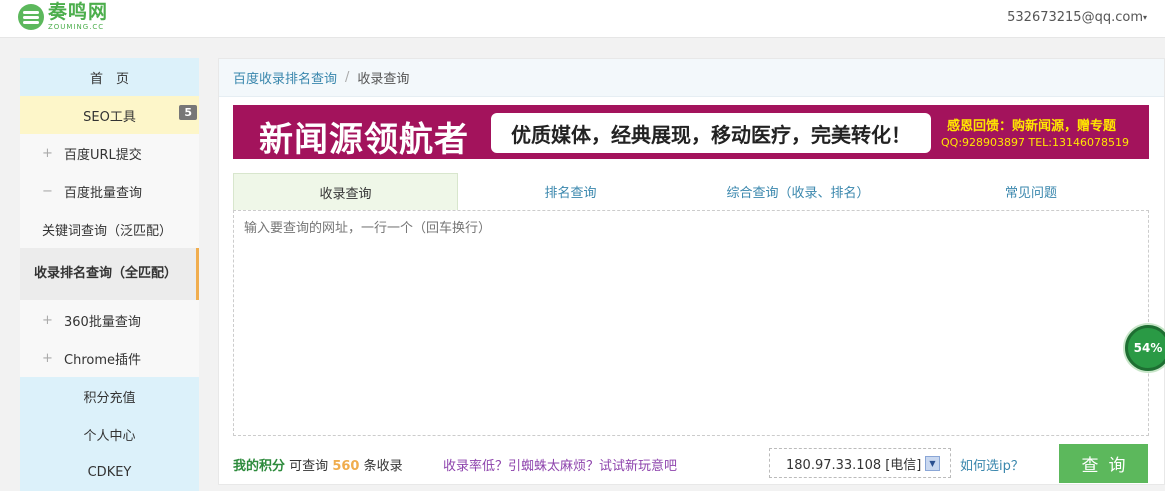  I want to click on count-badge: 5, so click(188, 112).